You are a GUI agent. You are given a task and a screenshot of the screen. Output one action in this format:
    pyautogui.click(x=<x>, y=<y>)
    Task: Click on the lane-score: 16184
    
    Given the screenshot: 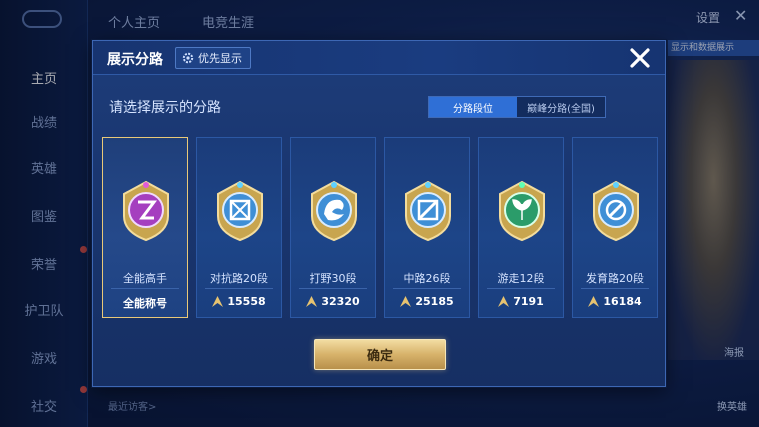 What is the action you would take?
    pyautogui.click(x=615, y=301)
    